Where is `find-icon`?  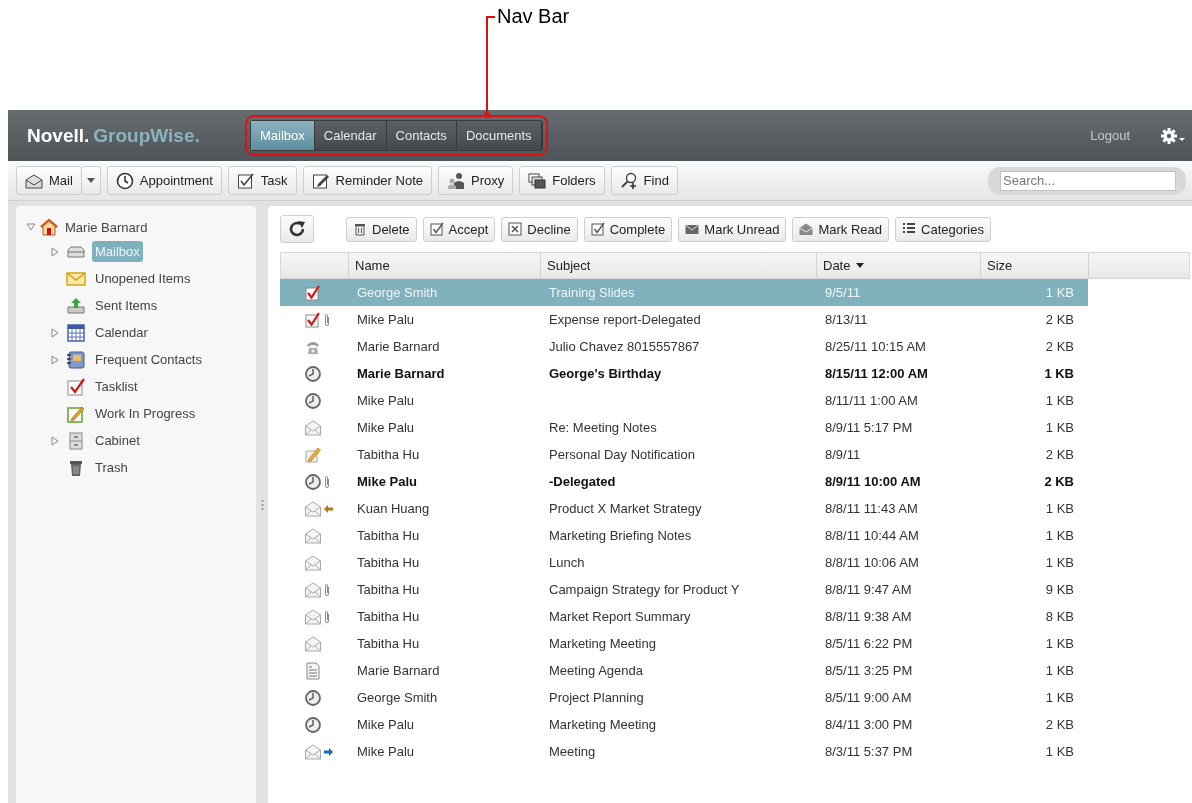
find-icon is located at coordinates (628, 180).